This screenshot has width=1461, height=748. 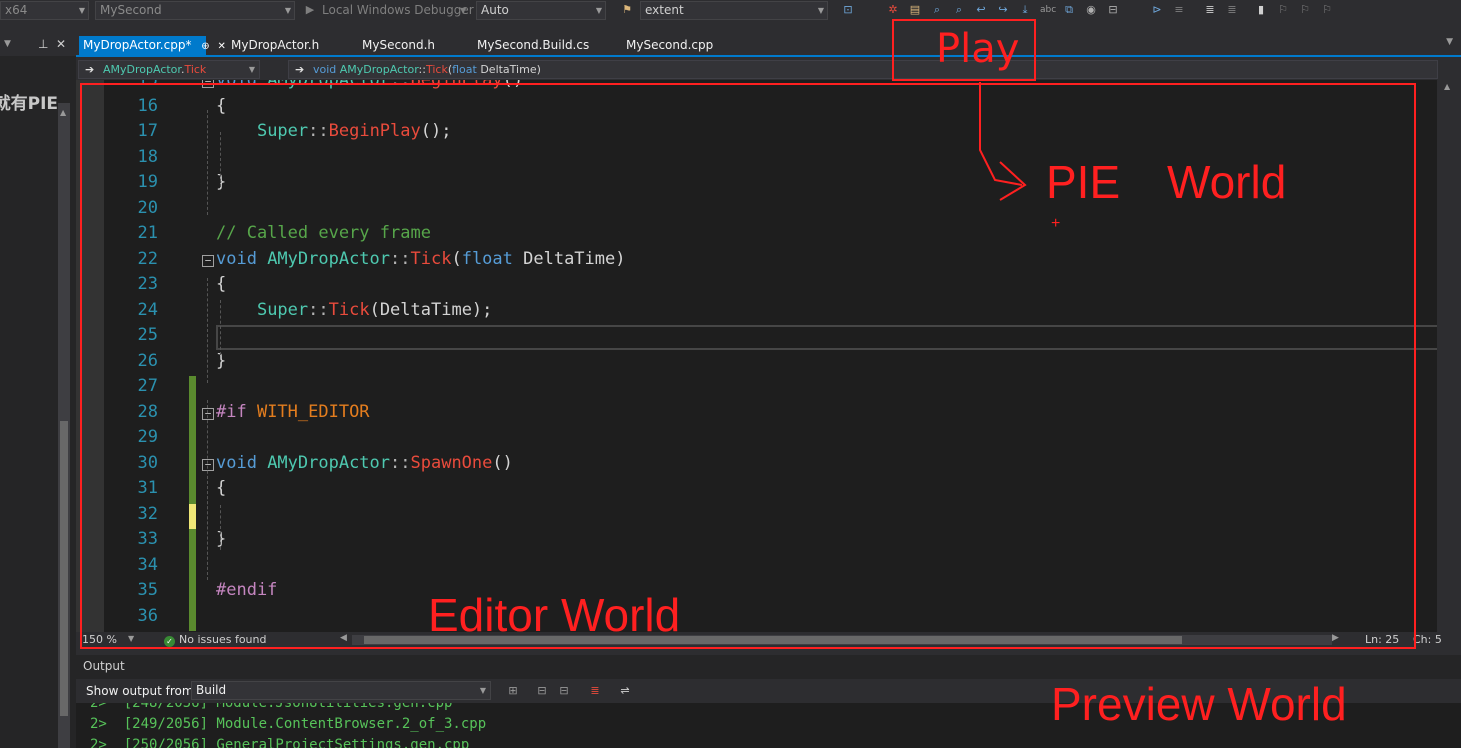 I want to click on find-icon: ⚑, so click(x=627, y=10).